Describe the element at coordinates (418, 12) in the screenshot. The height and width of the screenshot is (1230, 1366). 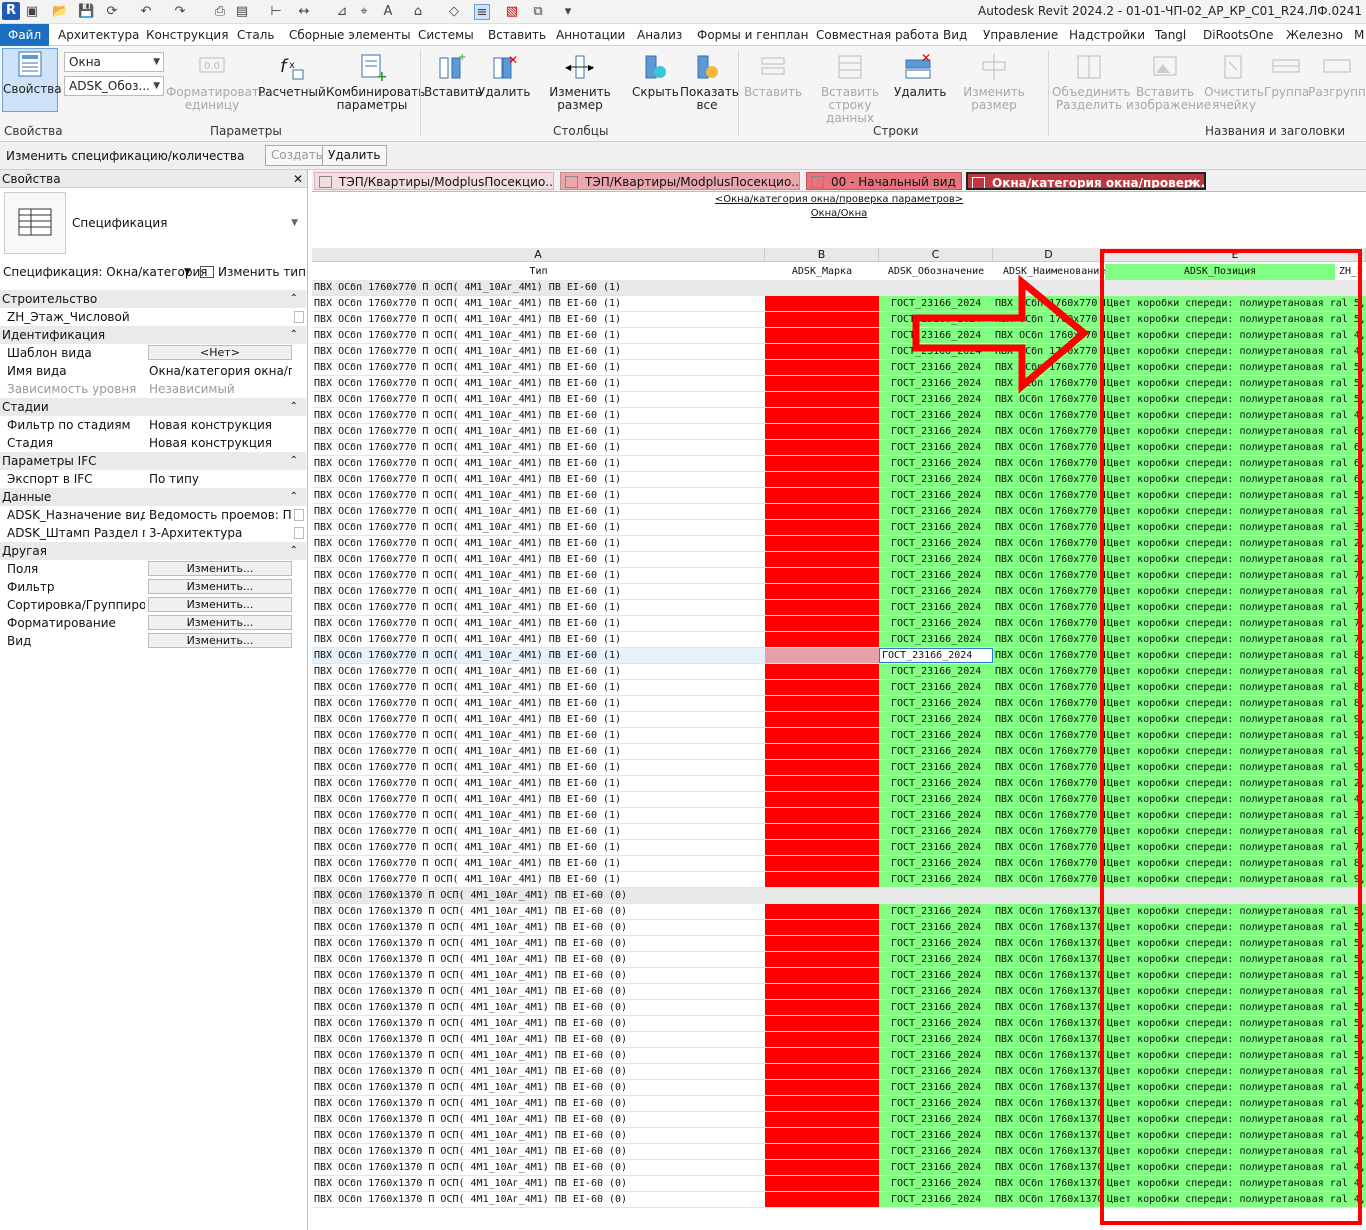
I see `3d-view-icon: ⌂` at that location.